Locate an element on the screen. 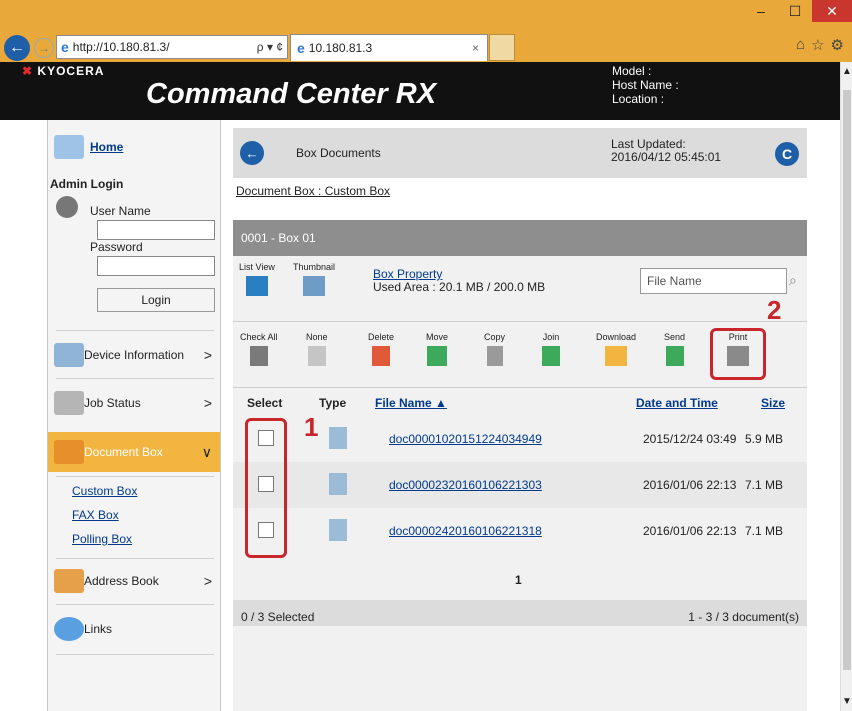  file-size: 7.1 MB is located at coordinates (764, 531).